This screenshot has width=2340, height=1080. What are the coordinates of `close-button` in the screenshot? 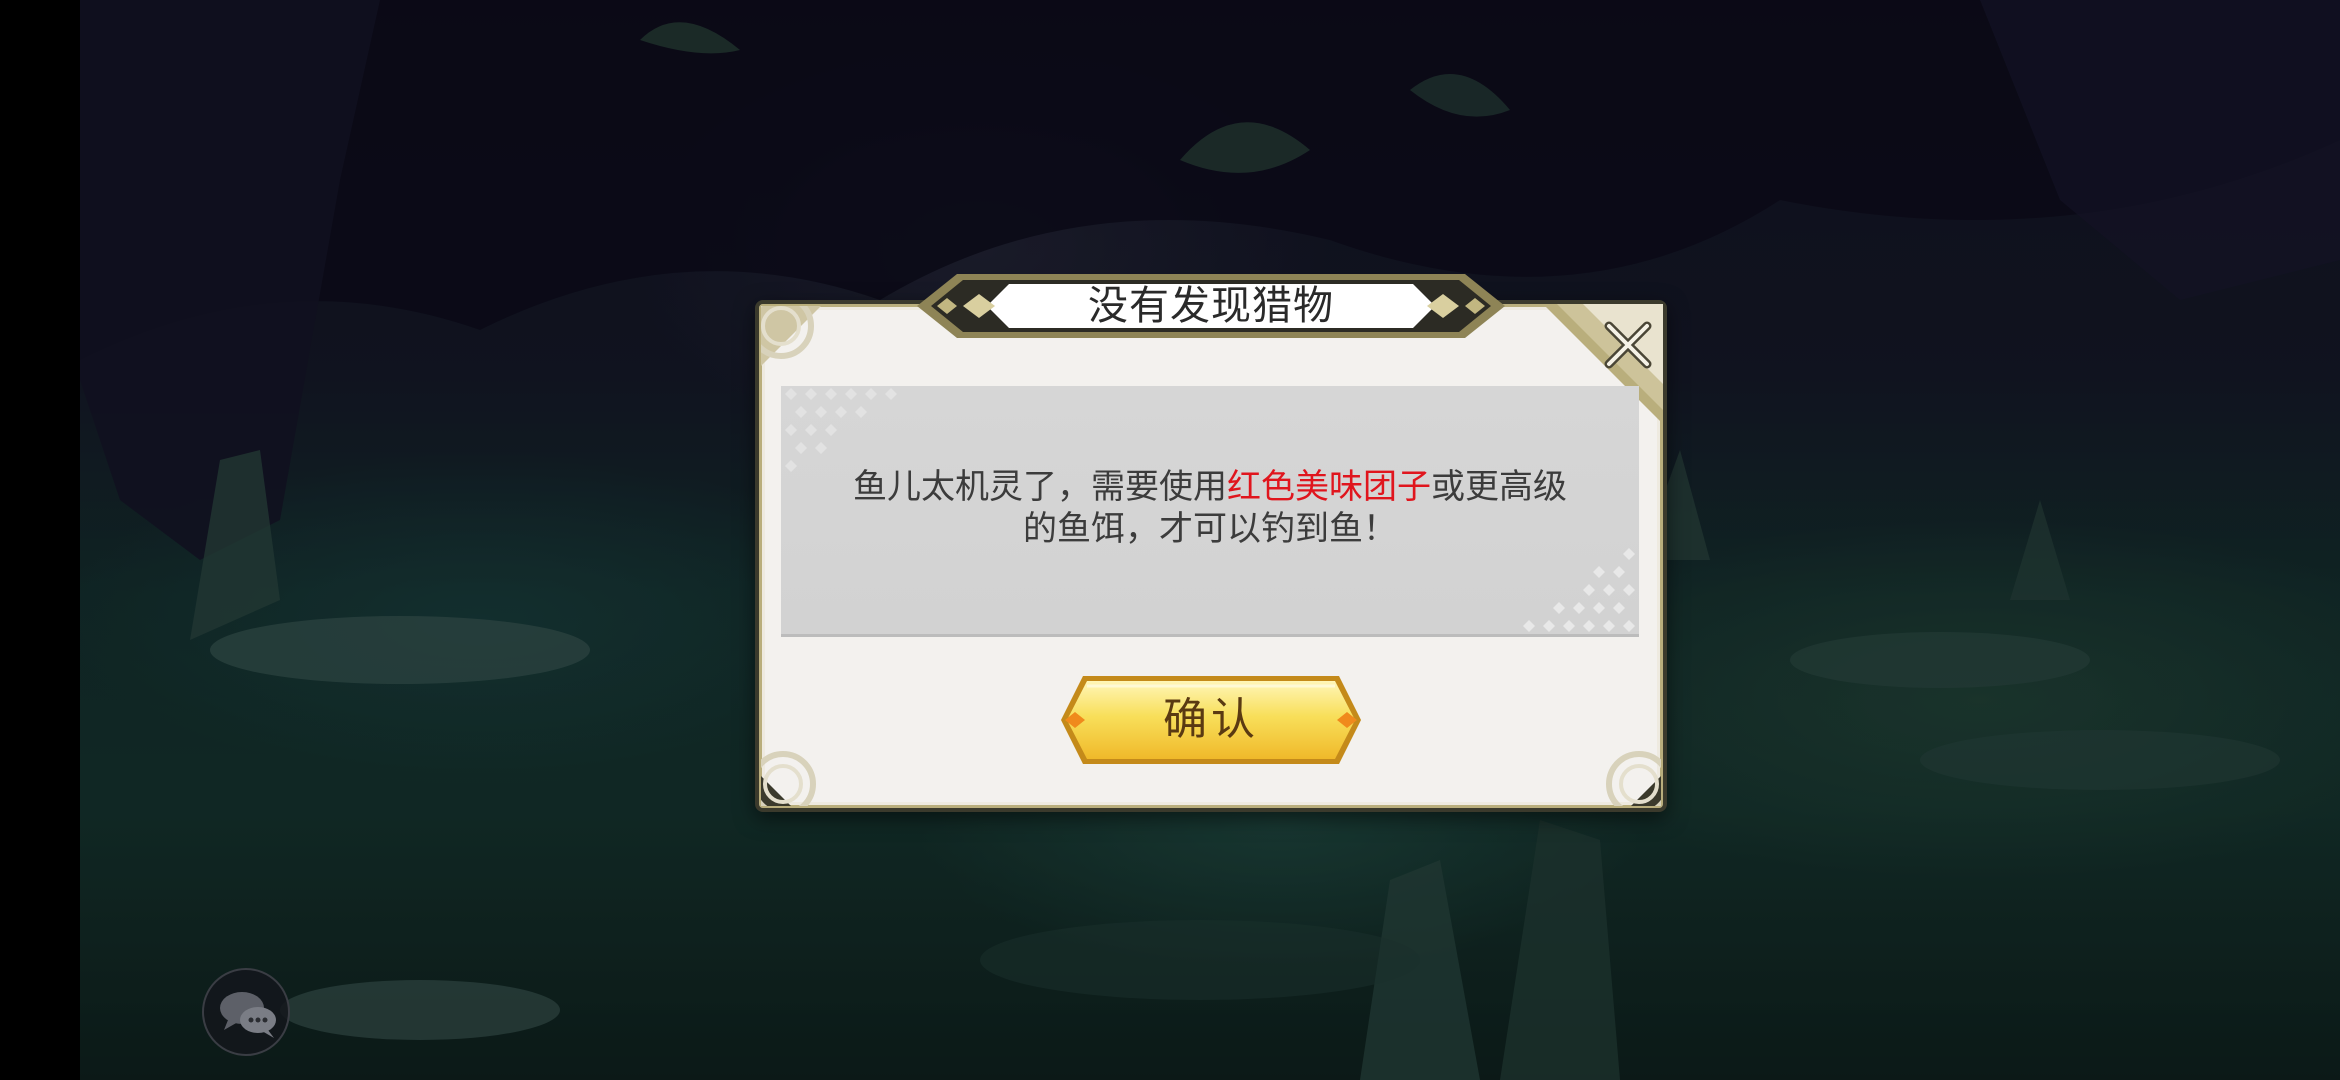 It's located at (1629, 344).